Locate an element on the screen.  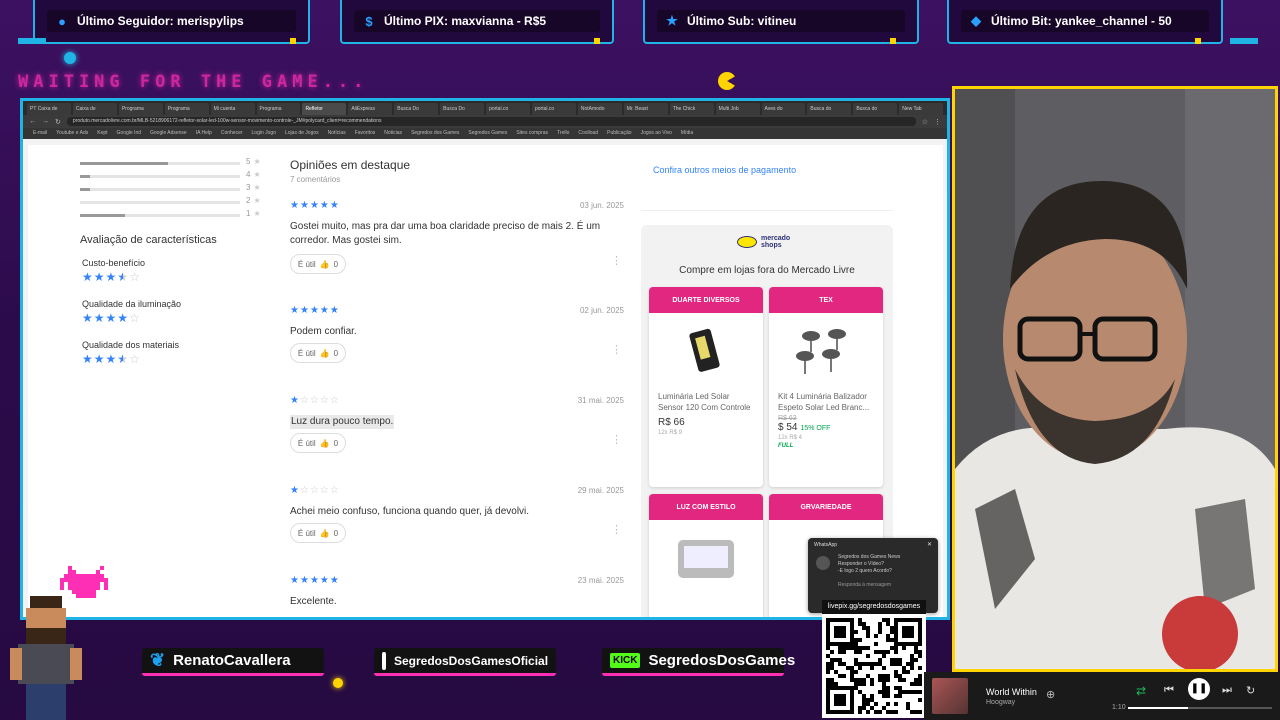
instagram-handle: SegredosDosGamesOficial is located at coordinates (465, 662).